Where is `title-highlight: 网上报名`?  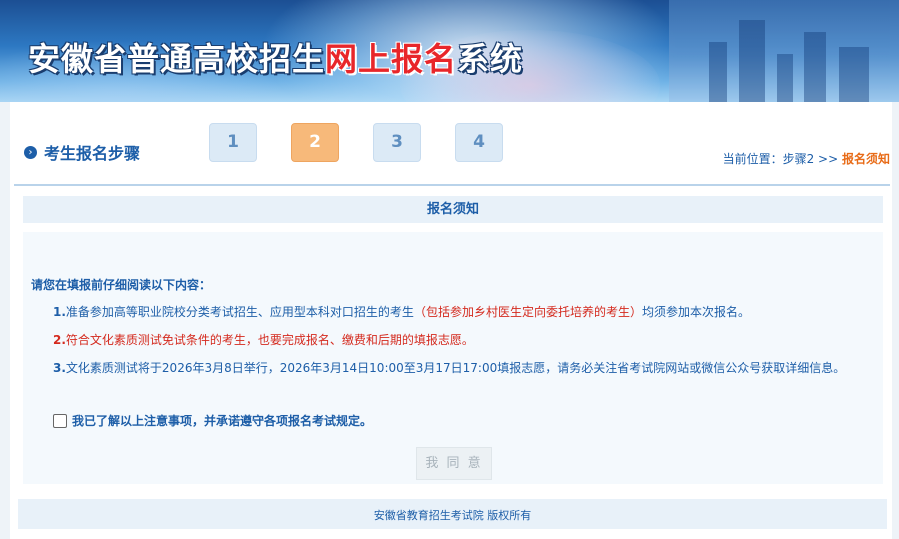 title-highlight: 网上报名 is located at coordinates (391, 59).